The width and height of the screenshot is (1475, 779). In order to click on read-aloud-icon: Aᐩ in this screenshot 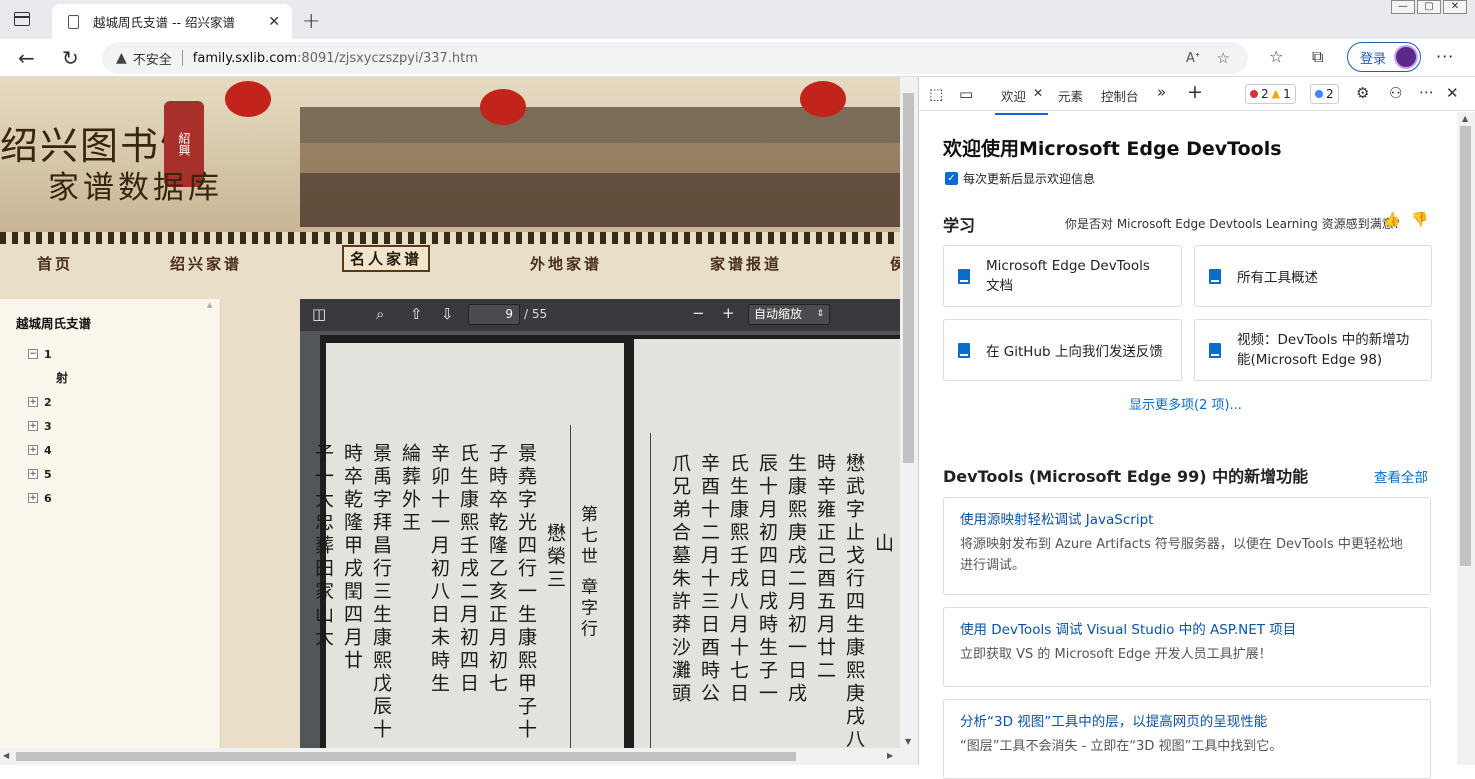, I will do `click(1193, 58)`.